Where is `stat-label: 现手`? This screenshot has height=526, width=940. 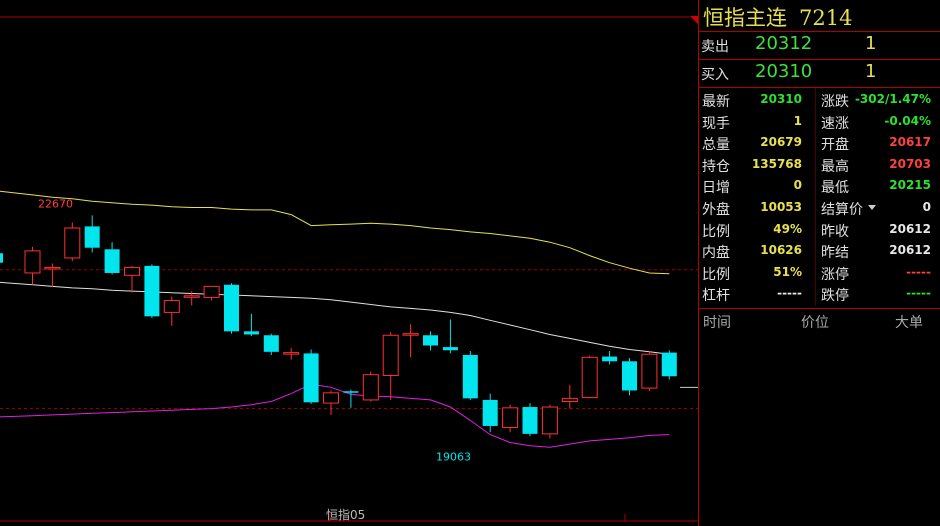 stat-label: 现手 is located at coordinates (716, 123).